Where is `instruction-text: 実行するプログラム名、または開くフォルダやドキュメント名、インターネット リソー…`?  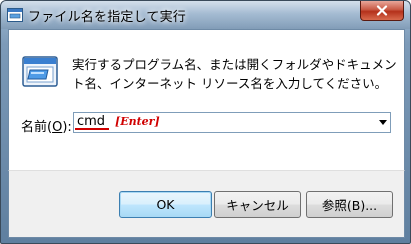 instruction-text: 実行するプログラム名、または開くフォルダやドキュメント名、インターネット リソー… is located at coordinates (234, 74).